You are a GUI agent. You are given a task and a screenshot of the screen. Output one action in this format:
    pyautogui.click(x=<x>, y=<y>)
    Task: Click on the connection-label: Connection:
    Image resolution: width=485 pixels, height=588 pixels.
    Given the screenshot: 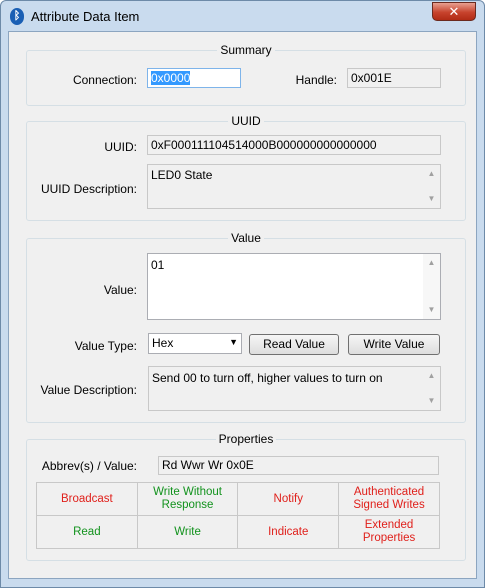 What is the action you would take?
    pyautogui.click(x=104, y=80)
    